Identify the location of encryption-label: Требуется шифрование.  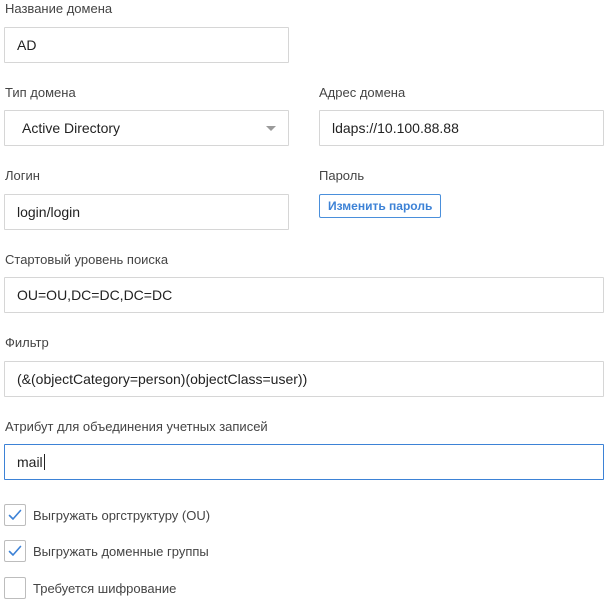
(105, 588).